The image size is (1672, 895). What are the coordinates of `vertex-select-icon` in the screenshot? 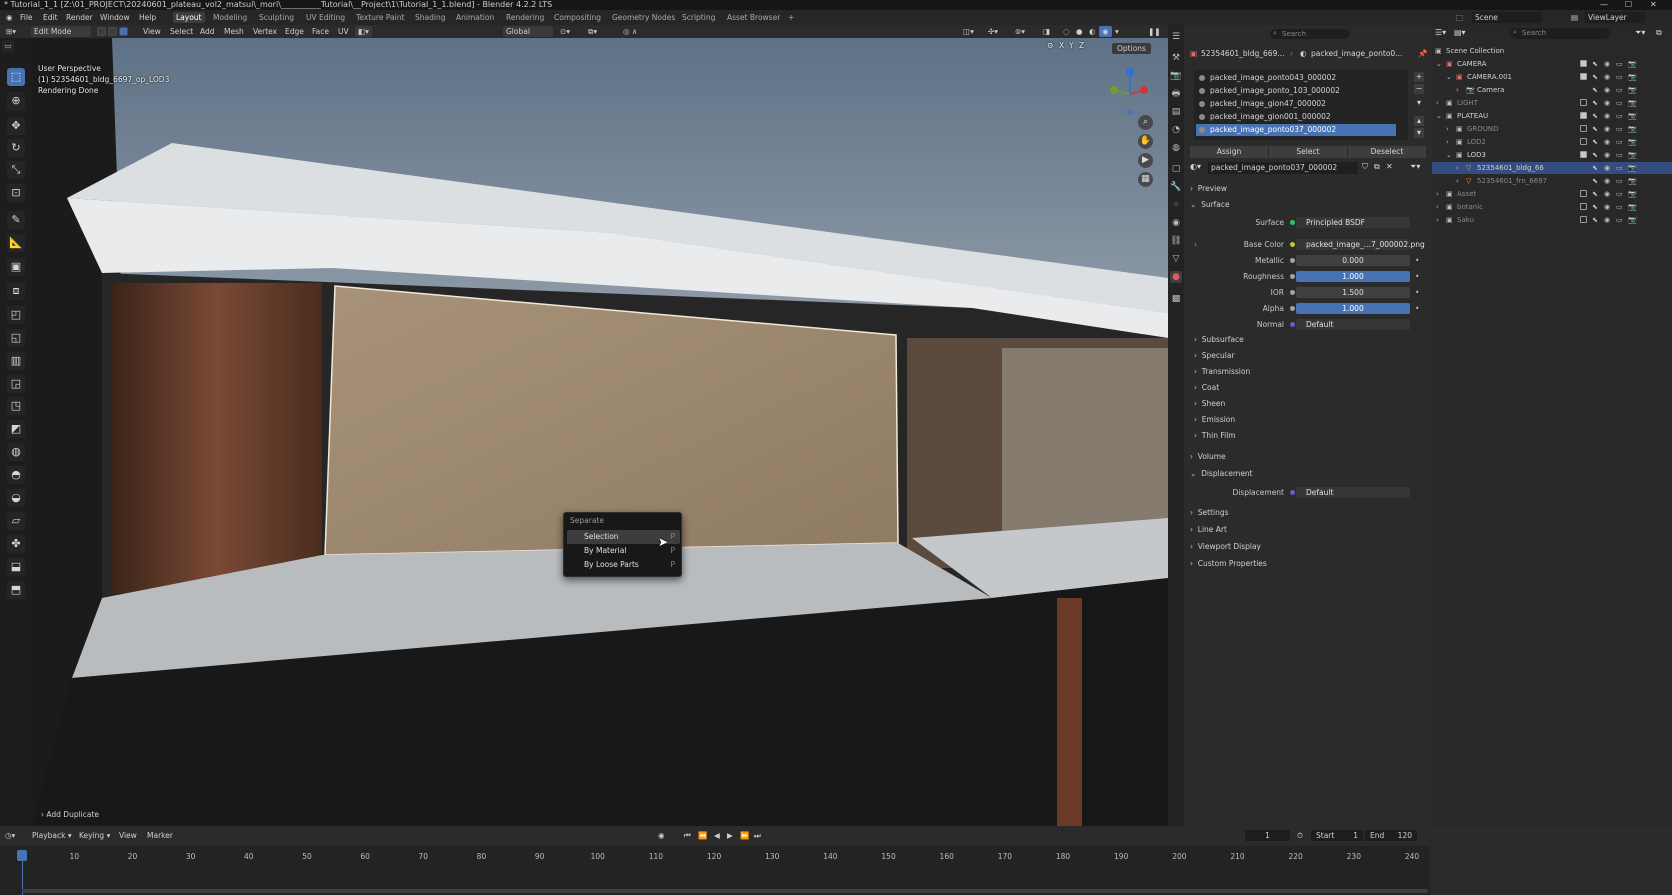 It's located at (101, 31).